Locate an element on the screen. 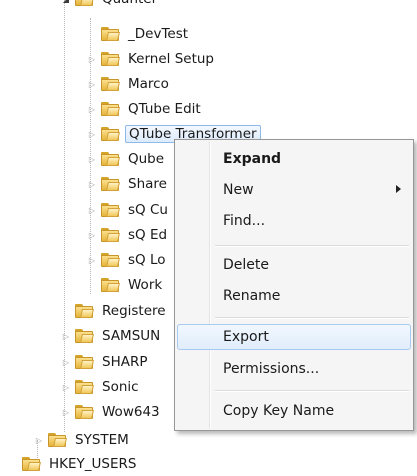 This screenshot has height=476, width=417. menu-item-label: New is located at coordinates (238, 190).